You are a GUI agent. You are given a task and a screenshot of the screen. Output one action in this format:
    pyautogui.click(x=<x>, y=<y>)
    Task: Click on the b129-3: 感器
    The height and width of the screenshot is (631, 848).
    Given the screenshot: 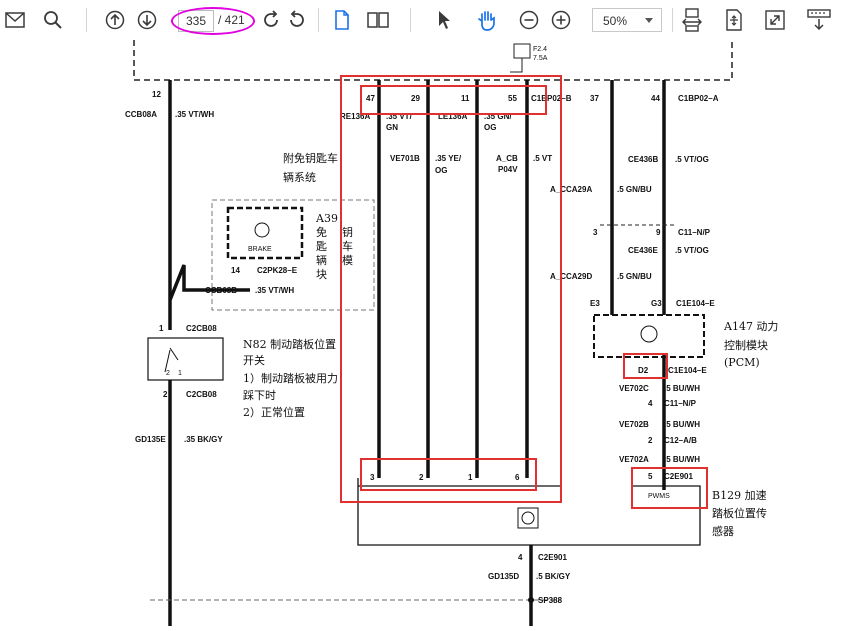 What is the action you would take?
    pyautogui.click(x=723, y=531)
    